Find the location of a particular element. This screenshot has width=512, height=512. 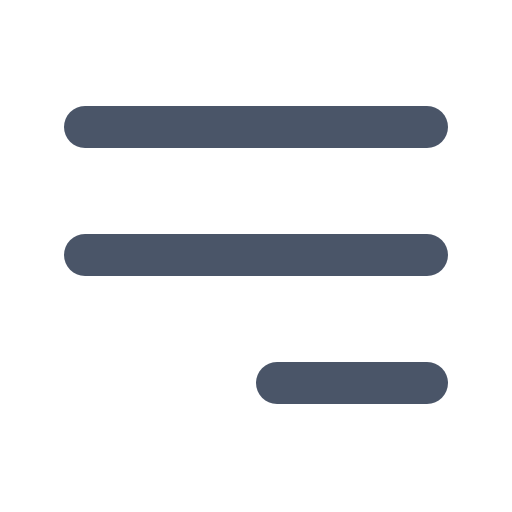

menu-line-top is located at coordinates (256, 127).